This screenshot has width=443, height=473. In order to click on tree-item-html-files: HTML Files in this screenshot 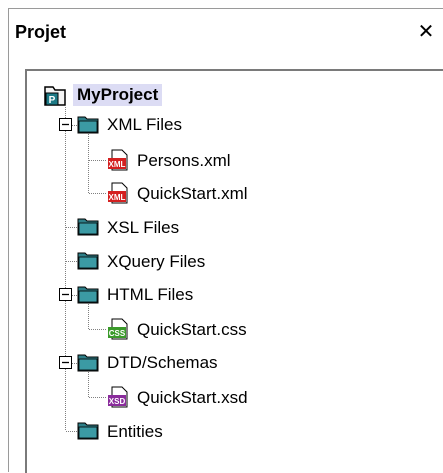, I will do `click(150, 295)`.